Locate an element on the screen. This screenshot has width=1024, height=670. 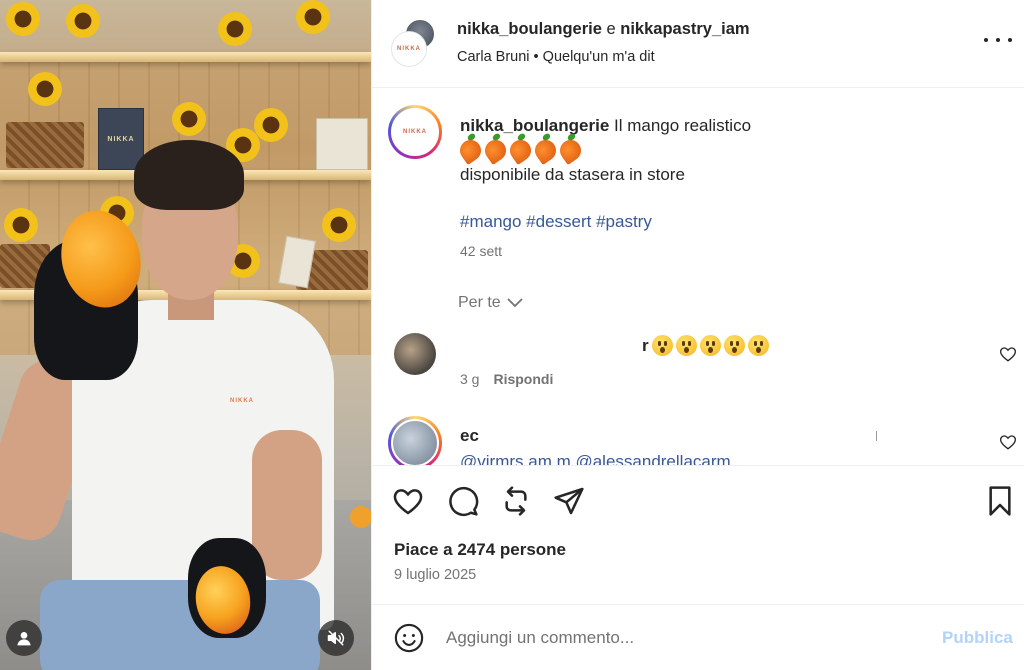
avatar: NIKKA is located at coordinates (409, 49).